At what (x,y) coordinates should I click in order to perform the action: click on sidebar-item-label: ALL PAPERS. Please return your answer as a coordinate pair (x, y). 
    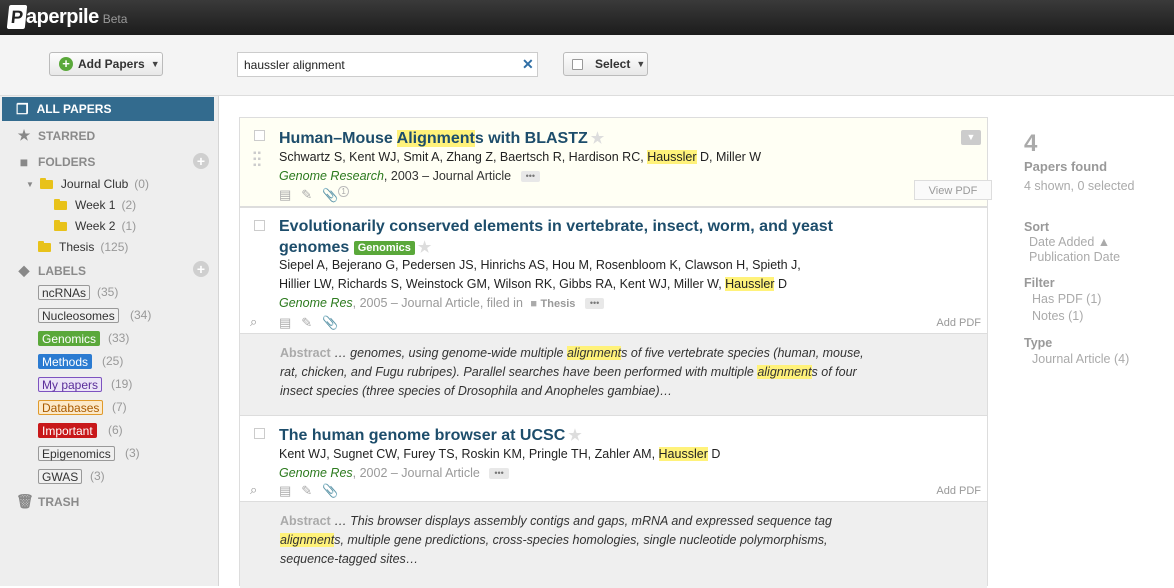
    Looking at the image, I should click on (74, 109).